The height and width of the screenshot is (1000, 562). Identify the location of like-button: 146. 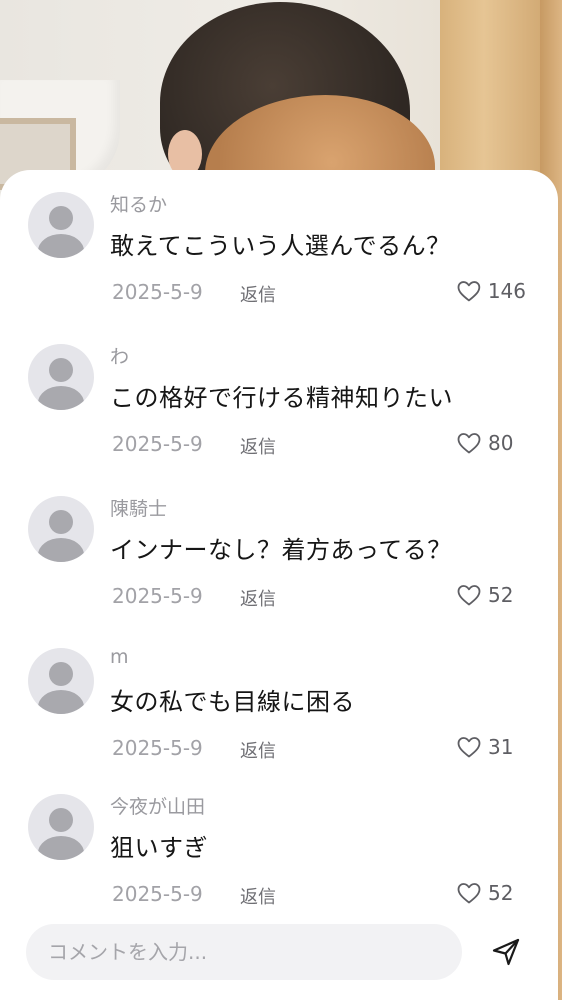
(491, 291).